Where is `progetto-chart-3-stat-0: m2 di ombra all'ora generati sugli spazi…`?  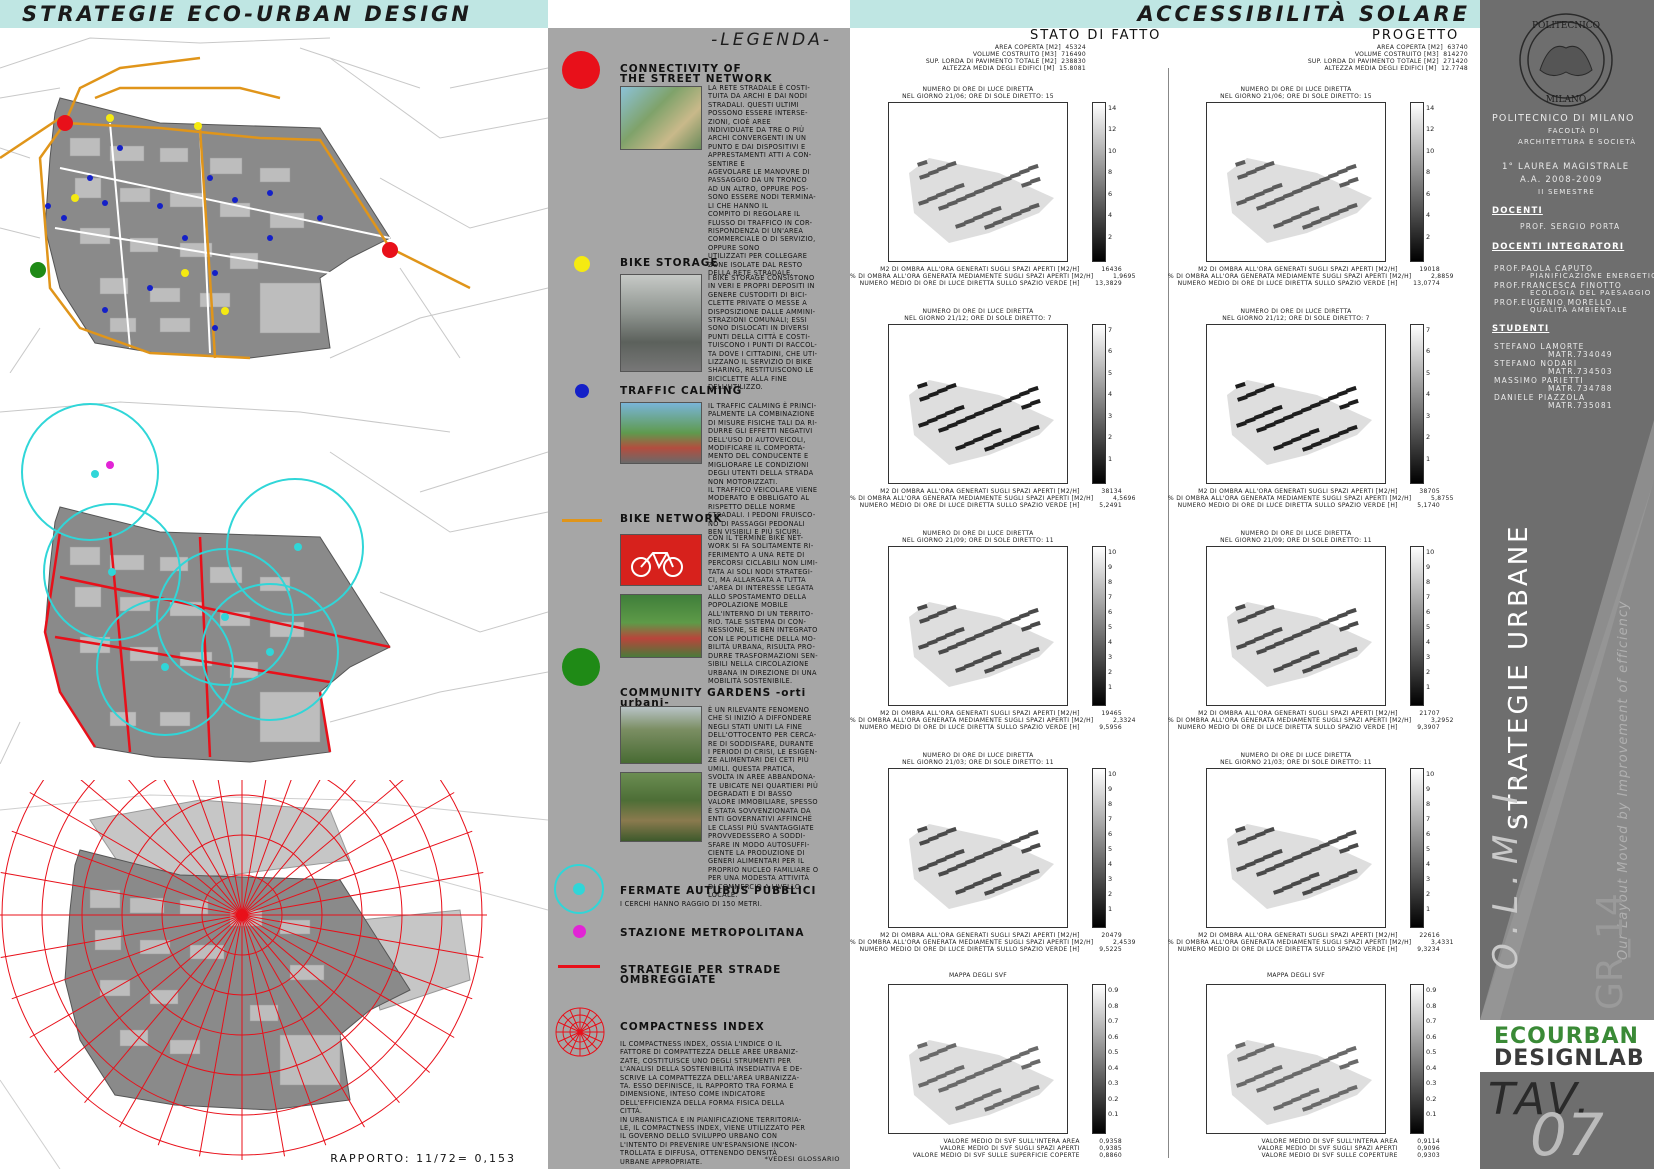
progetto-chart-3-stat-0: m2 di ombra all'ora generati sugli spazi… is located at coordinates (1319, 935).